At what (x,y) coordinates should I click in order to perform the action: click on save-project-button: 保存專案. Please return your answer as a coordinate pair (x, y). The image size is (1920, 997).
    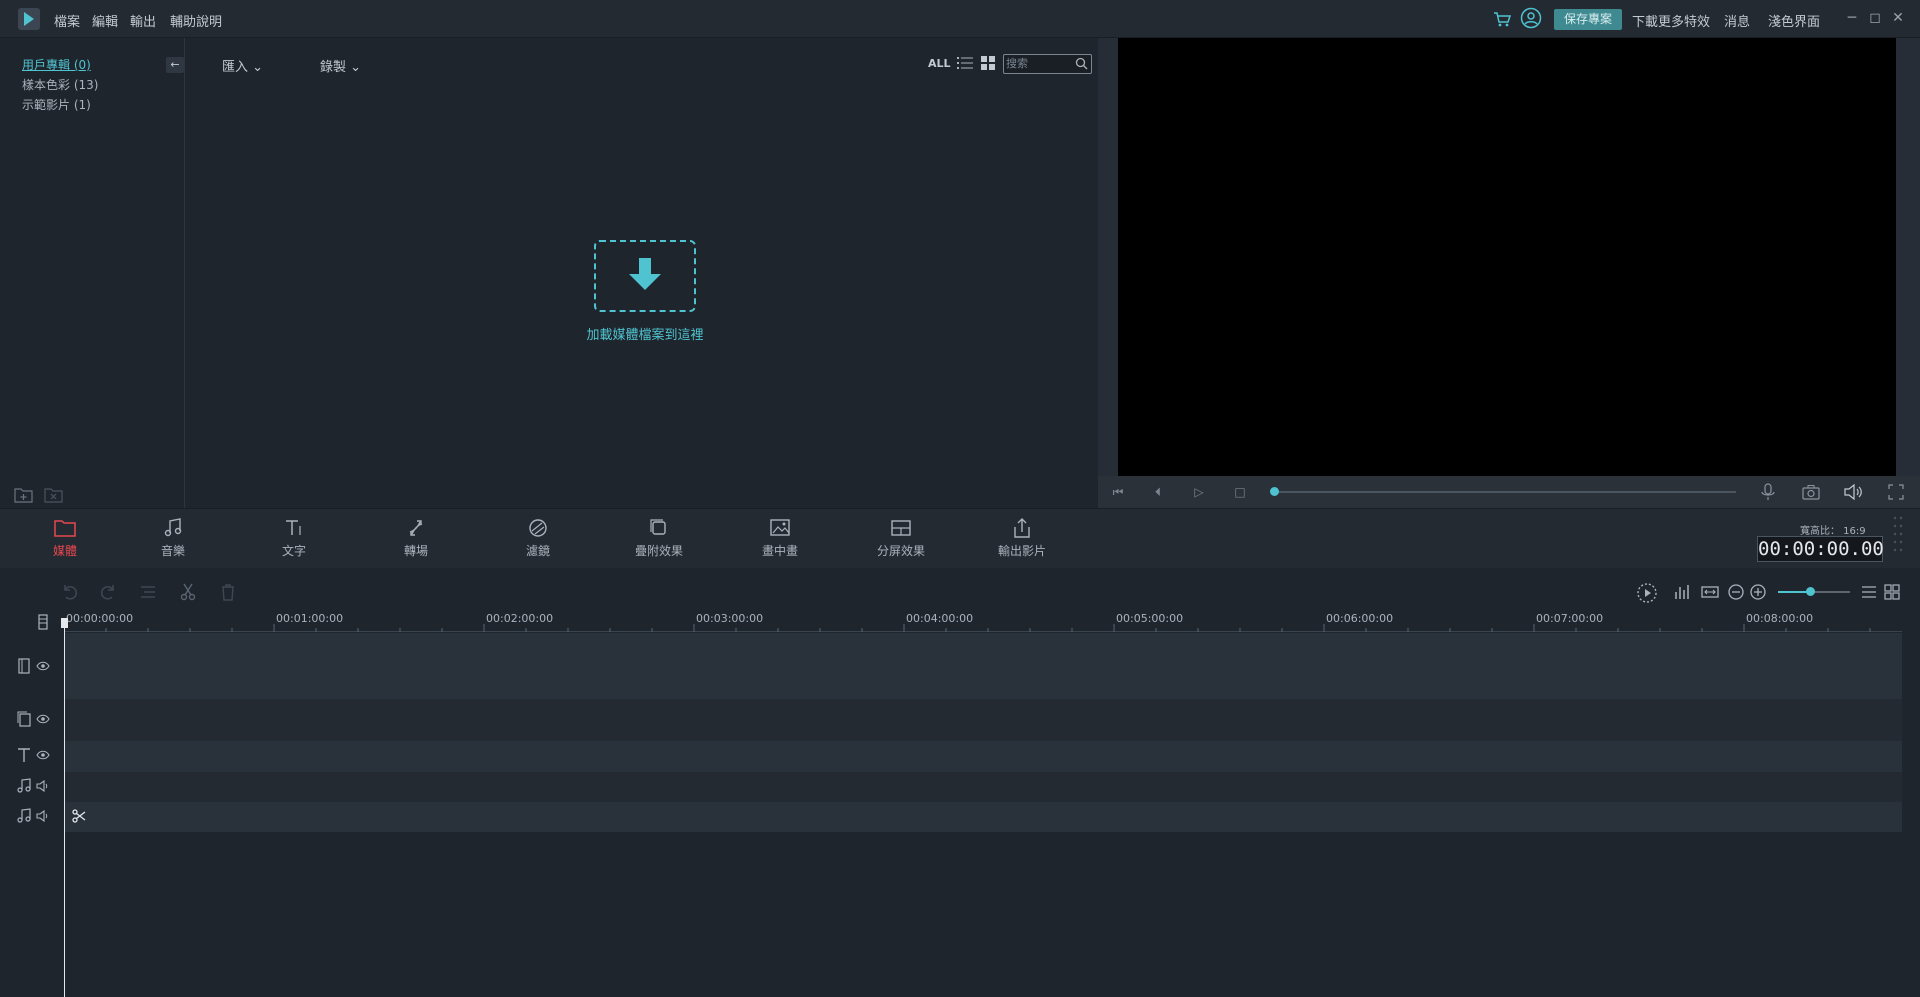
    Looking at the image, I should click on (1588, 19).